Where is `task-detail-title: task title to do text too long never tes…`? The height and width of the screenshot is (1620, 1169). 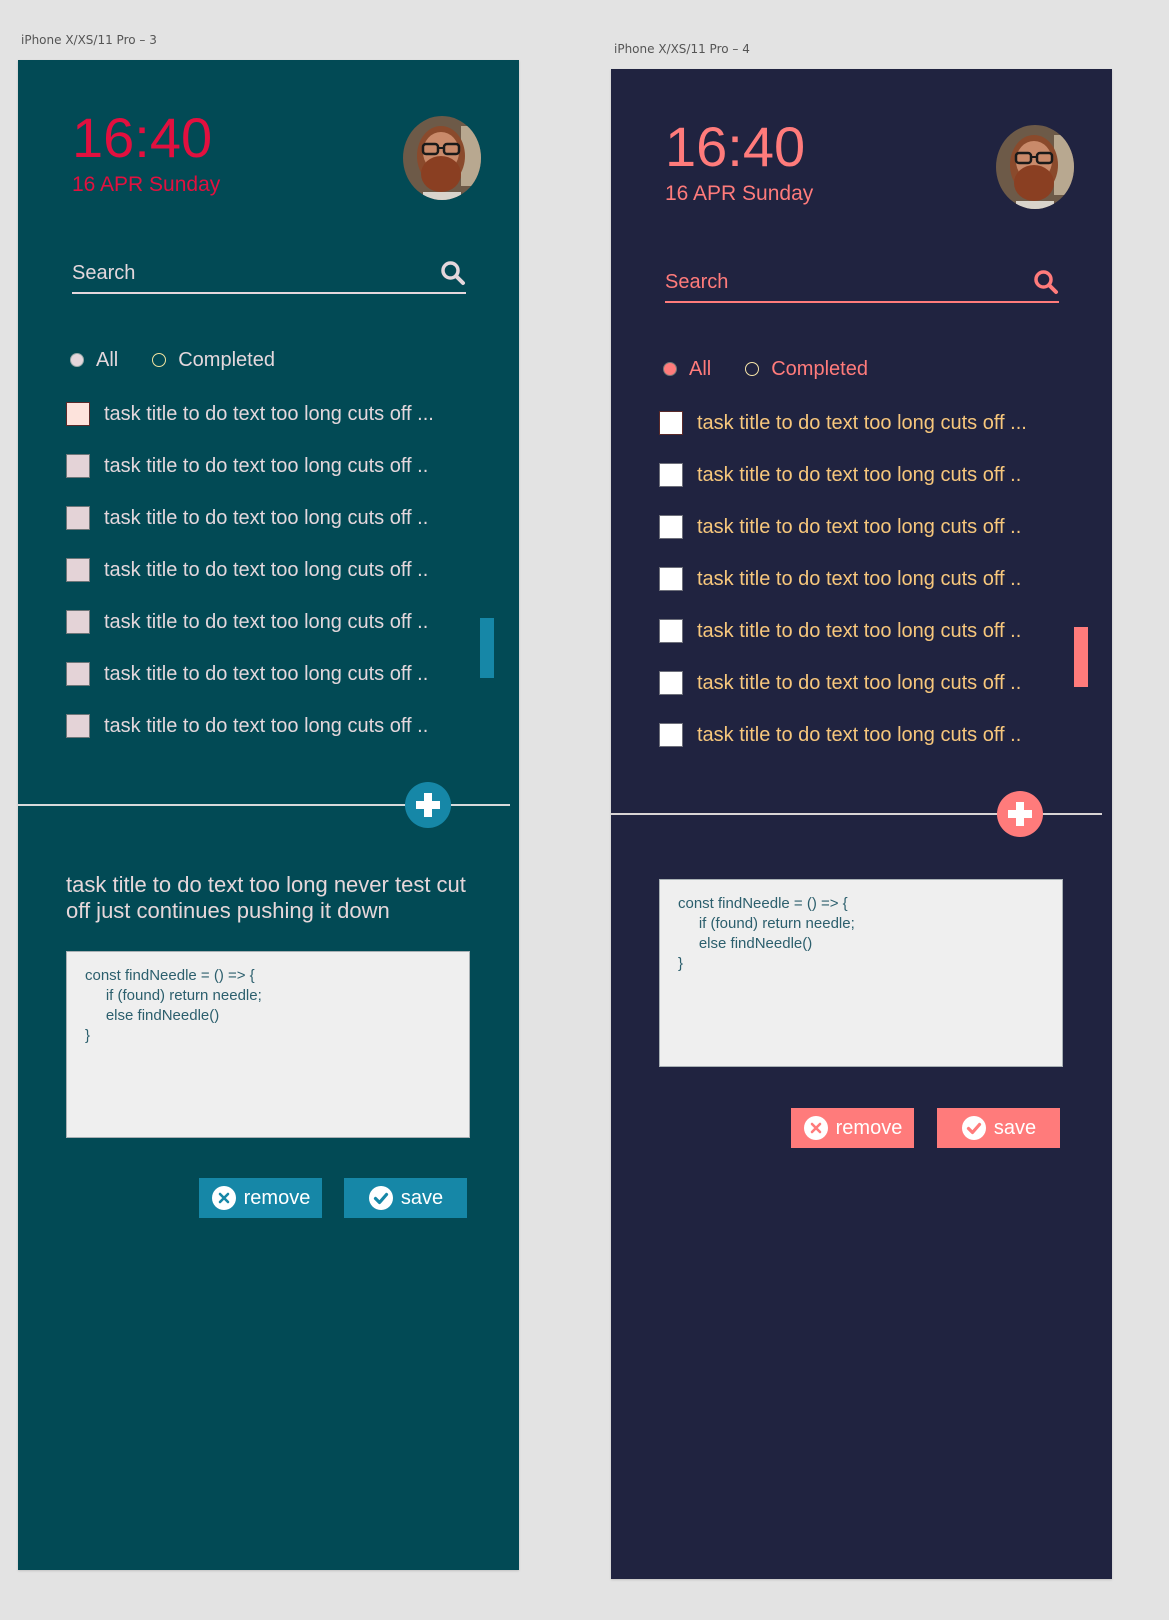 task-detail-title: task title to do text too long never tes… is located at coordinates (266, 897).